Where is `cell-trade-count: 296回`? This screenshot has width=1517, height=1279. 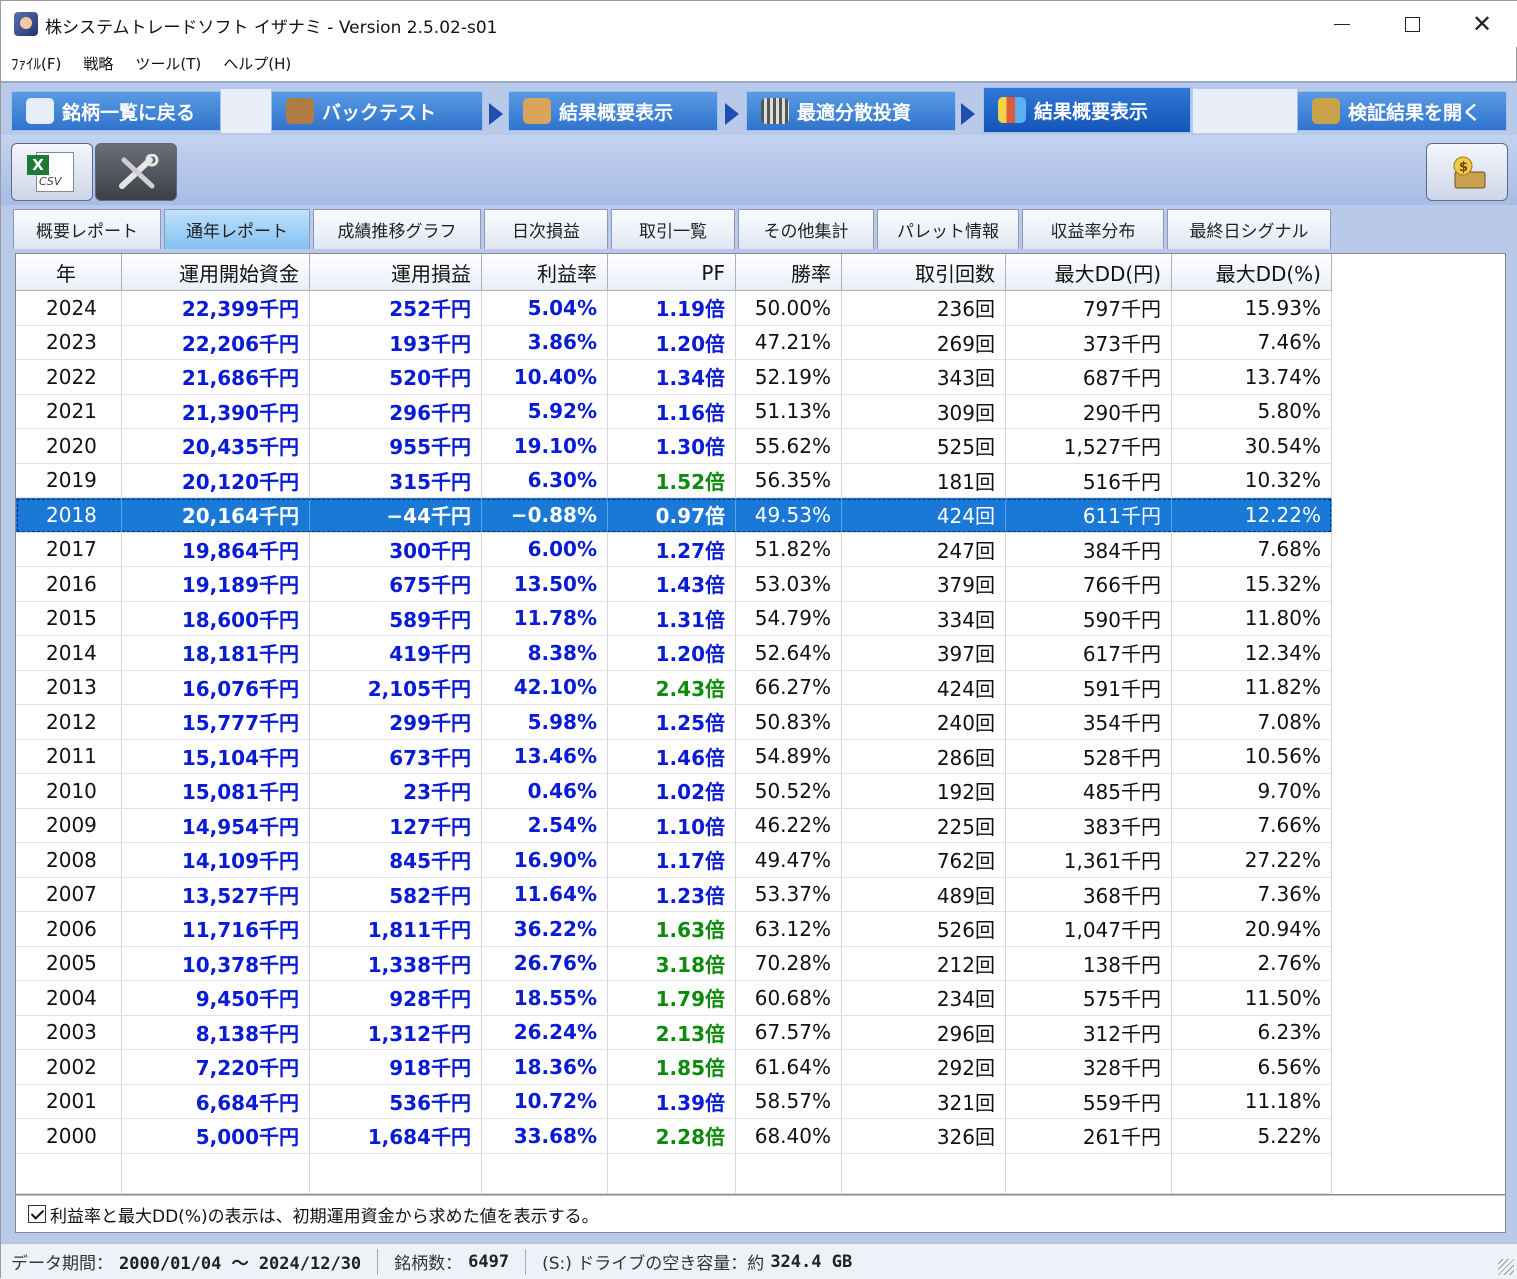
cell-trade-count: 296回 is located at coordinates (924, 1032).